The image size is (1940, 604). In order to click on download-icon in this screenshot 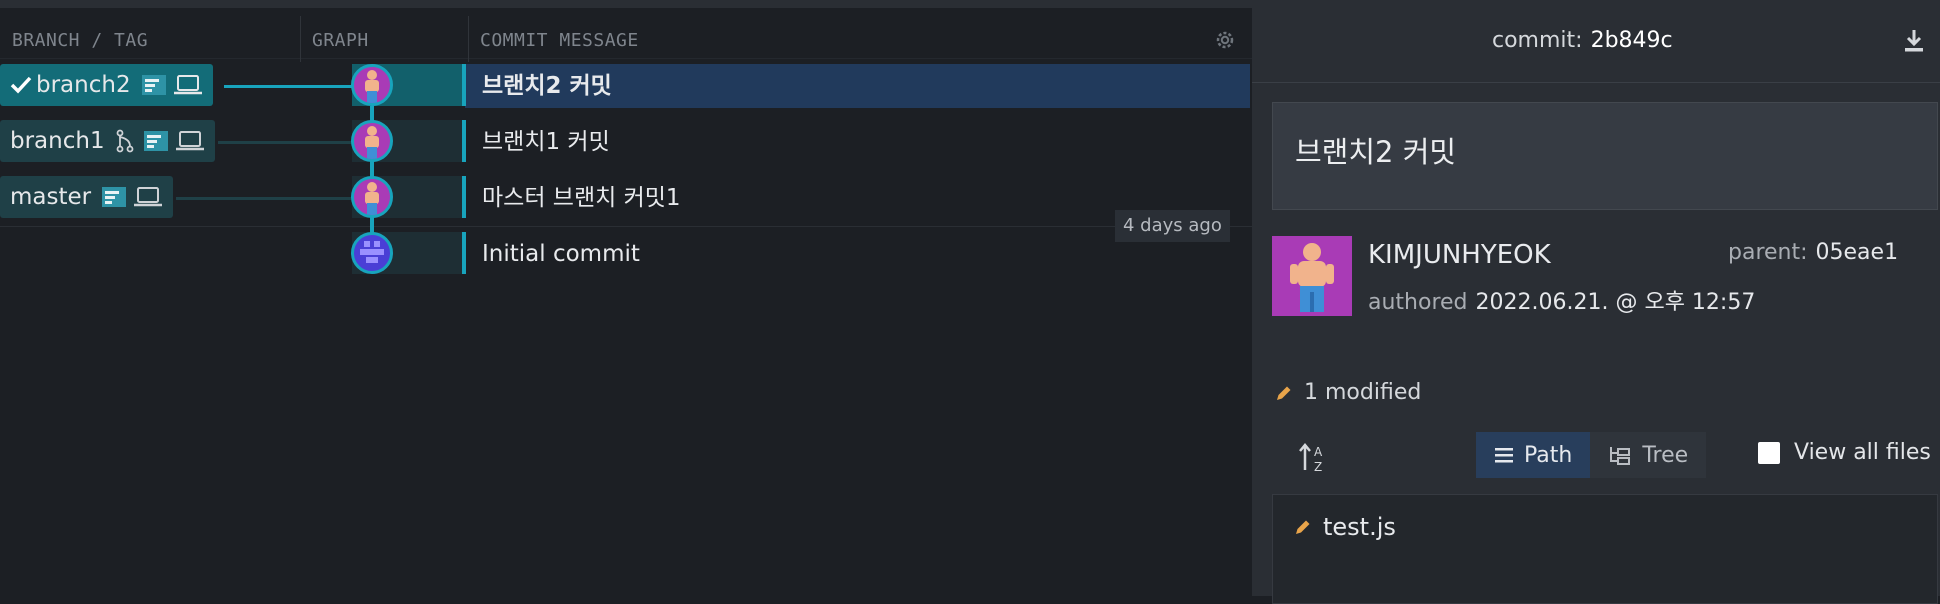, I will do `click(1914, 41)`.